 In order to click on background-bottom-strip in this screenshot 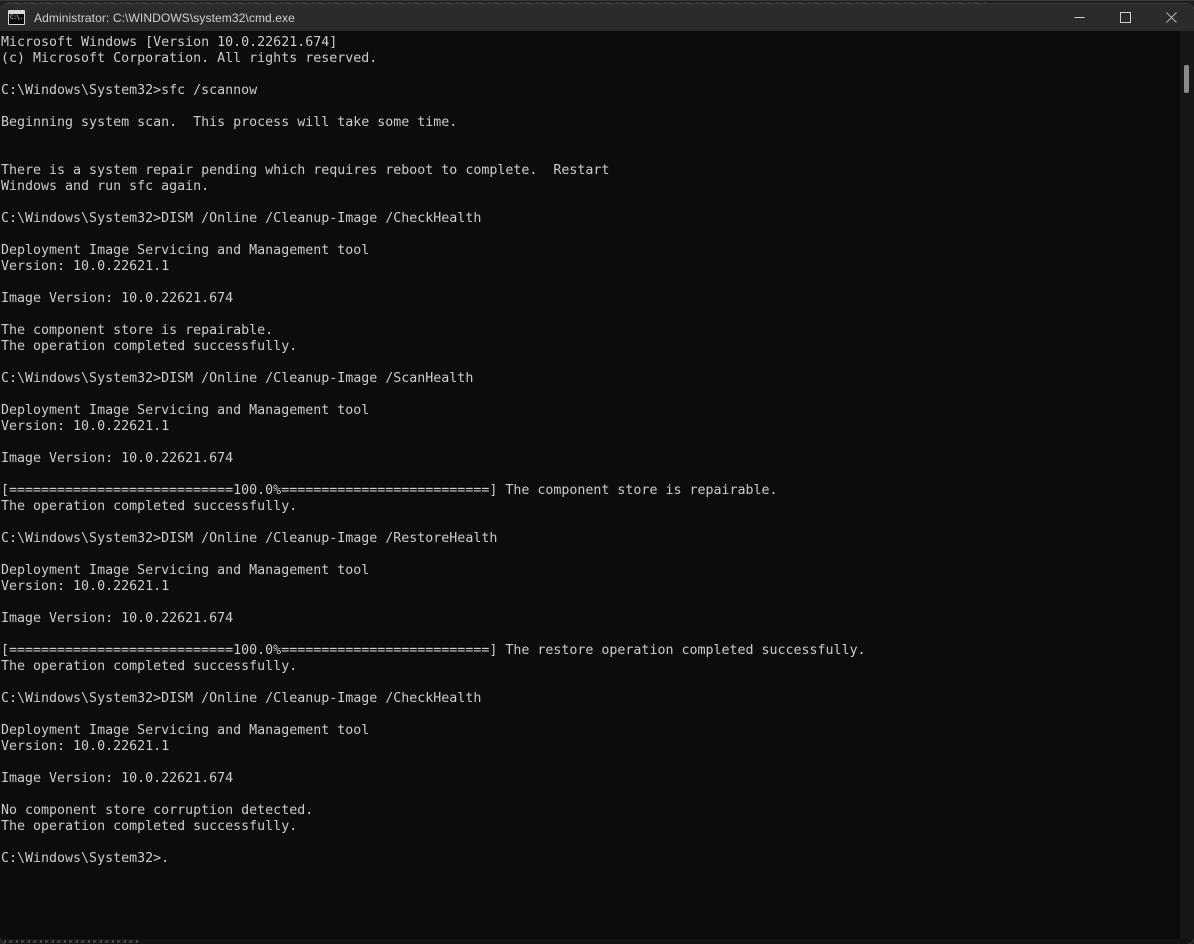, I will do `click(597, 941)`.